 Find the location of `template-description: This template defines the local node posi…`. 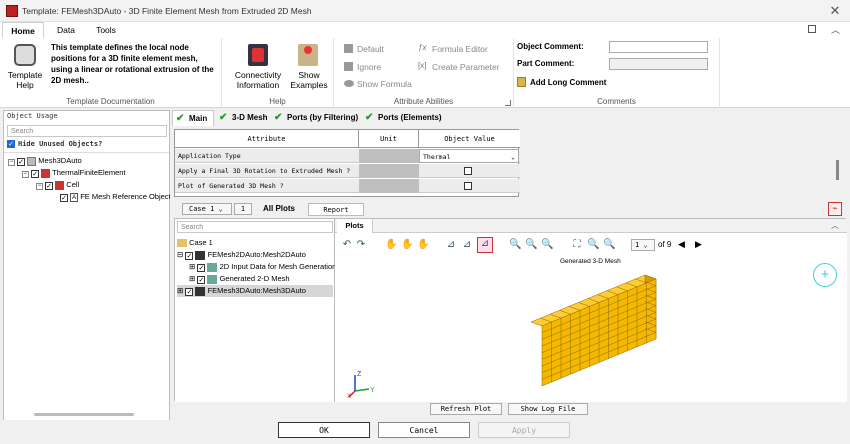

template-description: This template defines the local node posi… is located at coordinates (132, 64).